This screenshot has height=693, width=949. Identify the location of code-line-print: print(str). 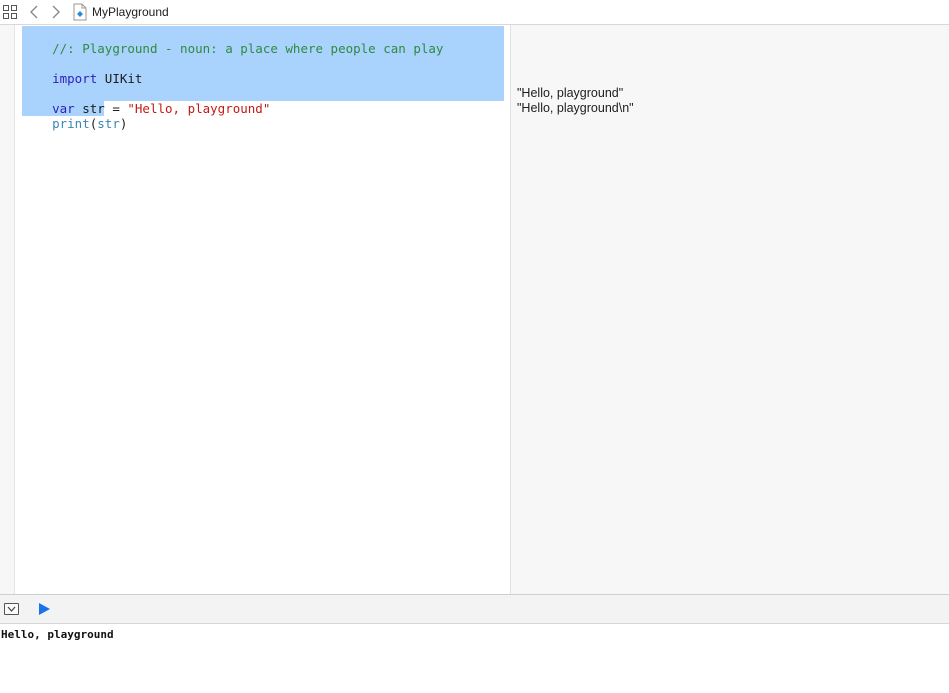
(74, 116).